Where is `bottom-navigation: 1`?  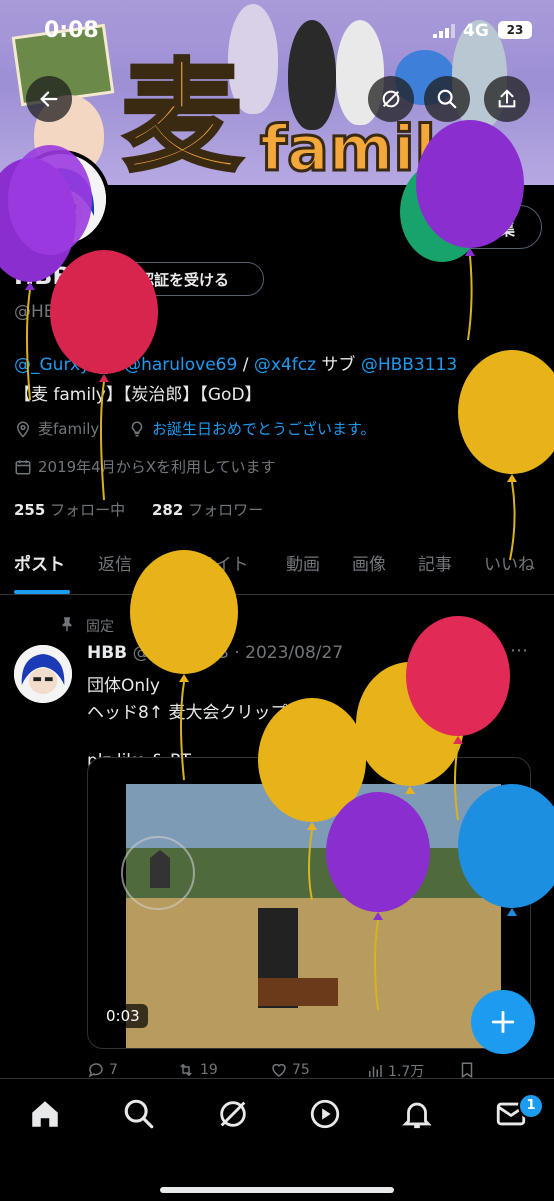 bottom-navigation: 1 is located at coordinates (277, 1139).